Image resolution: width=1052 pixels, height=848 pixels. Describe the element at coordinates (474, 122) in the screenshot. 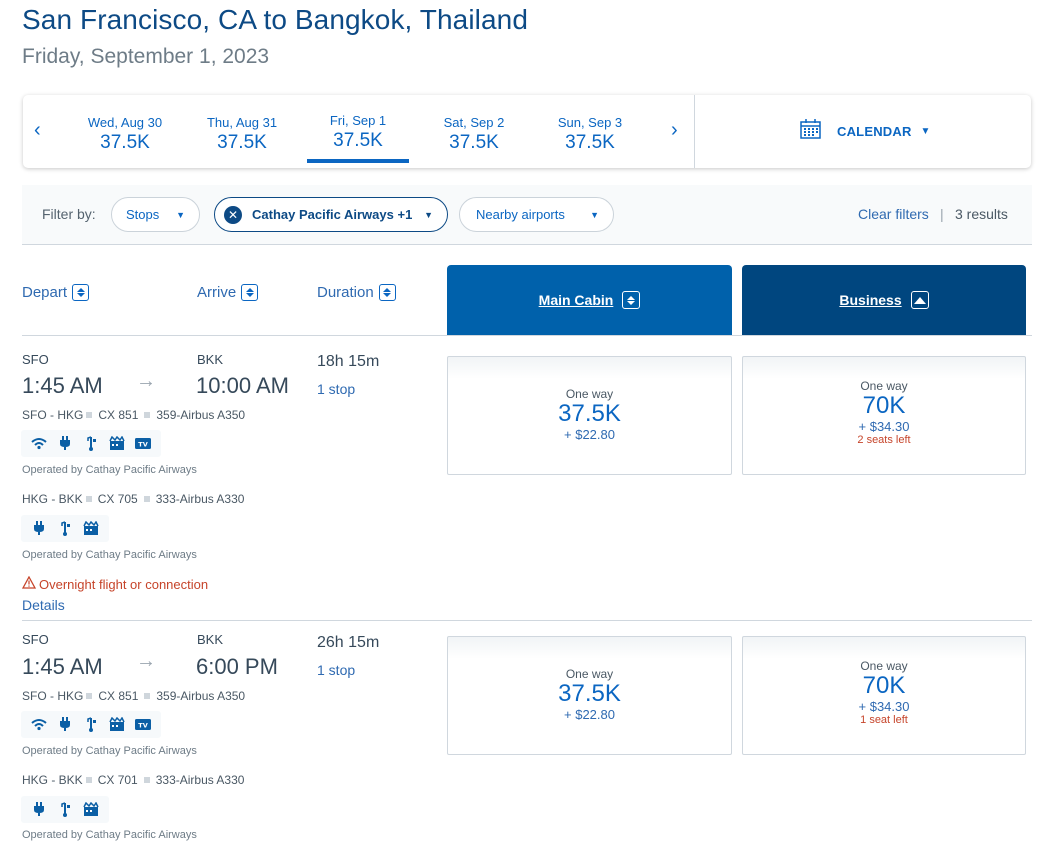

I see `date-label: Sat, Sep 2` at that location.